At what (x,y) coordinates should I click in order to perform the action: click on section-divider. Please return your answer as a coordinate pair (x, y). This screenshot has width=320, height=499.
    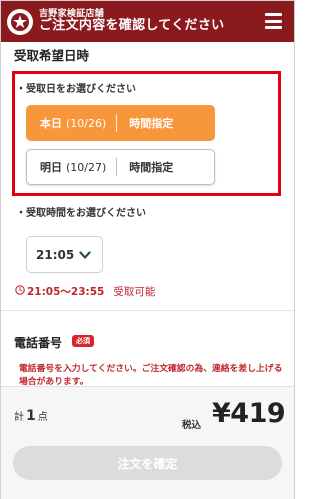
    Looking at the image, I should click on (147, 310).